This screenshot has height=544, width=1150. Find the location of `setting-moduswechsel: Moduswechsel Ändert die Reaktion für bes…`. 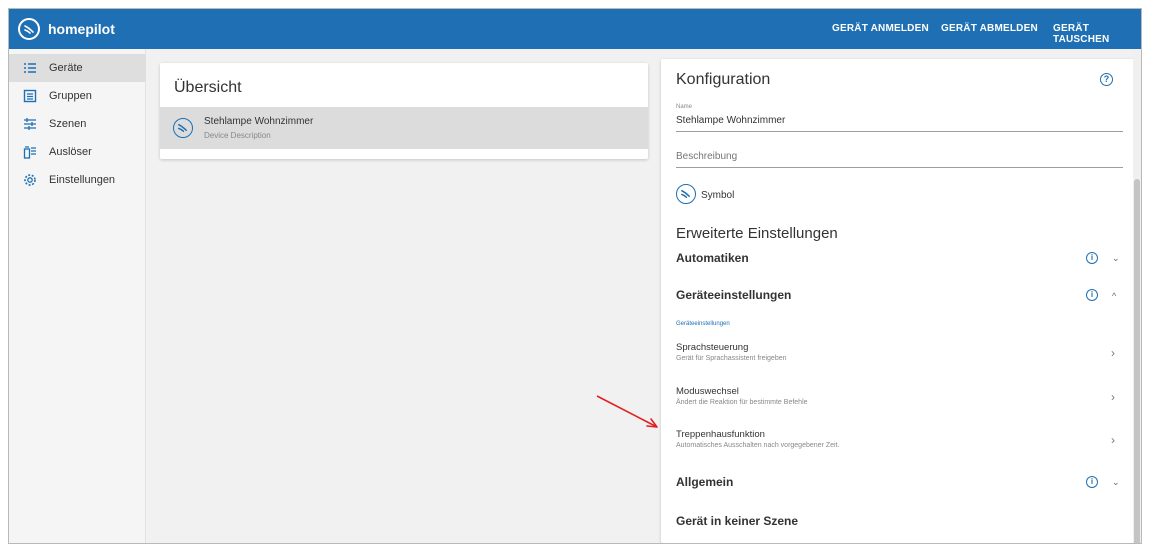

setting-moduswechsel: Moduswechsel Ändert die Reaktion für bes… is located at coordinates (899, 406).